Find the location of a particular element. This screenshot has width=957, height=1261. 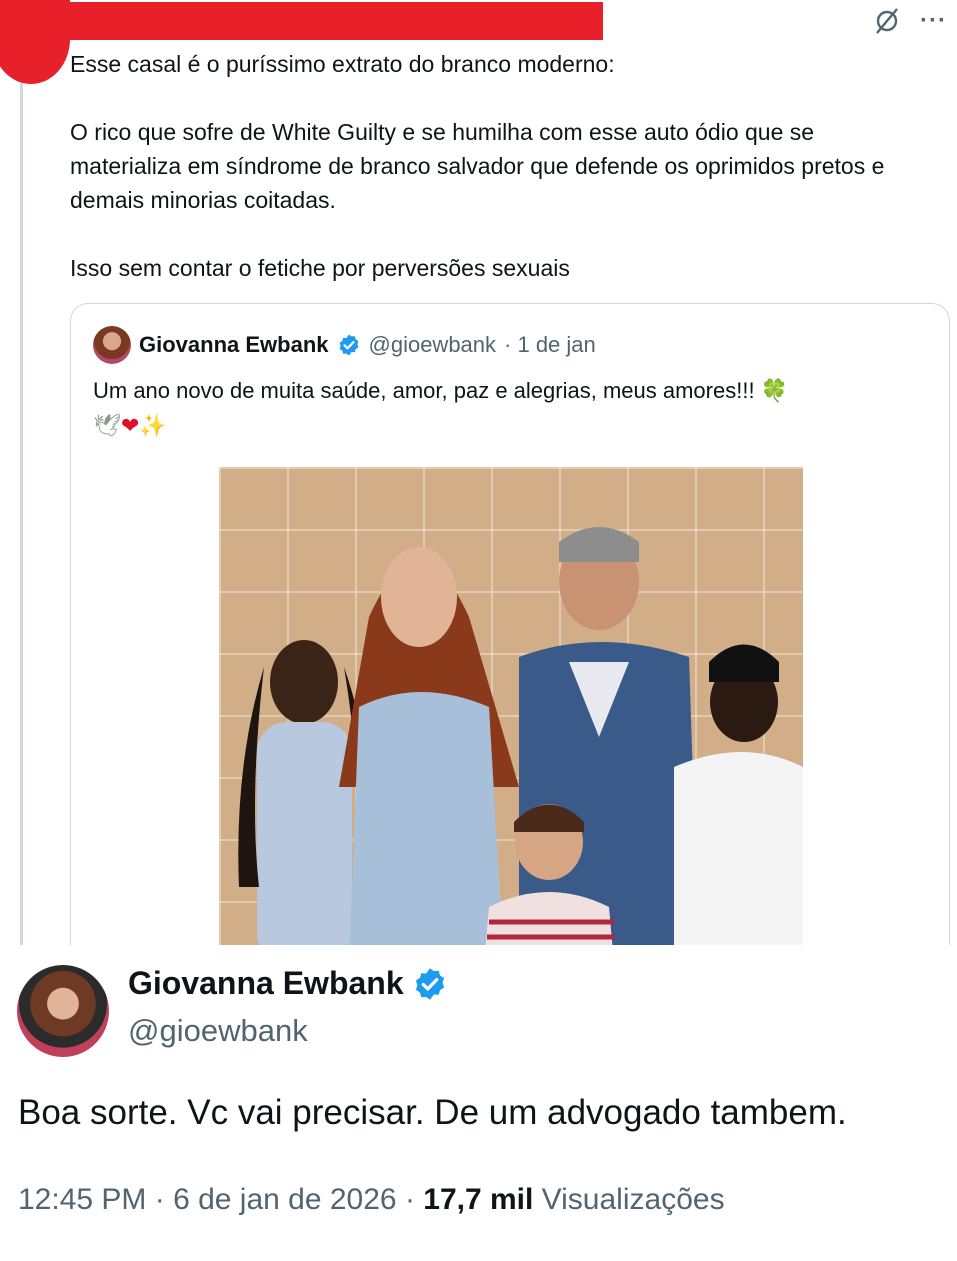

redacted-username is located at coordinates (336, 21).